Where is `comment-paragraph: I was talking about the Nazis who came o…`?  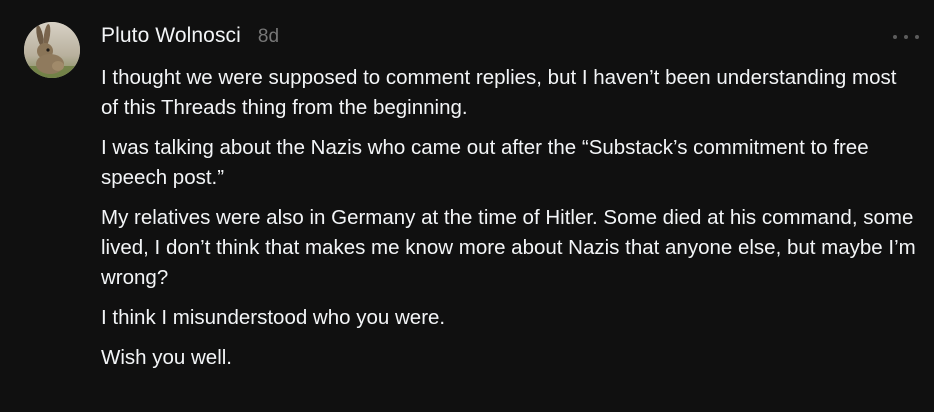
comment-paragraph: I was talking about the Nazis who came o… is located at coordinates (485, 162).